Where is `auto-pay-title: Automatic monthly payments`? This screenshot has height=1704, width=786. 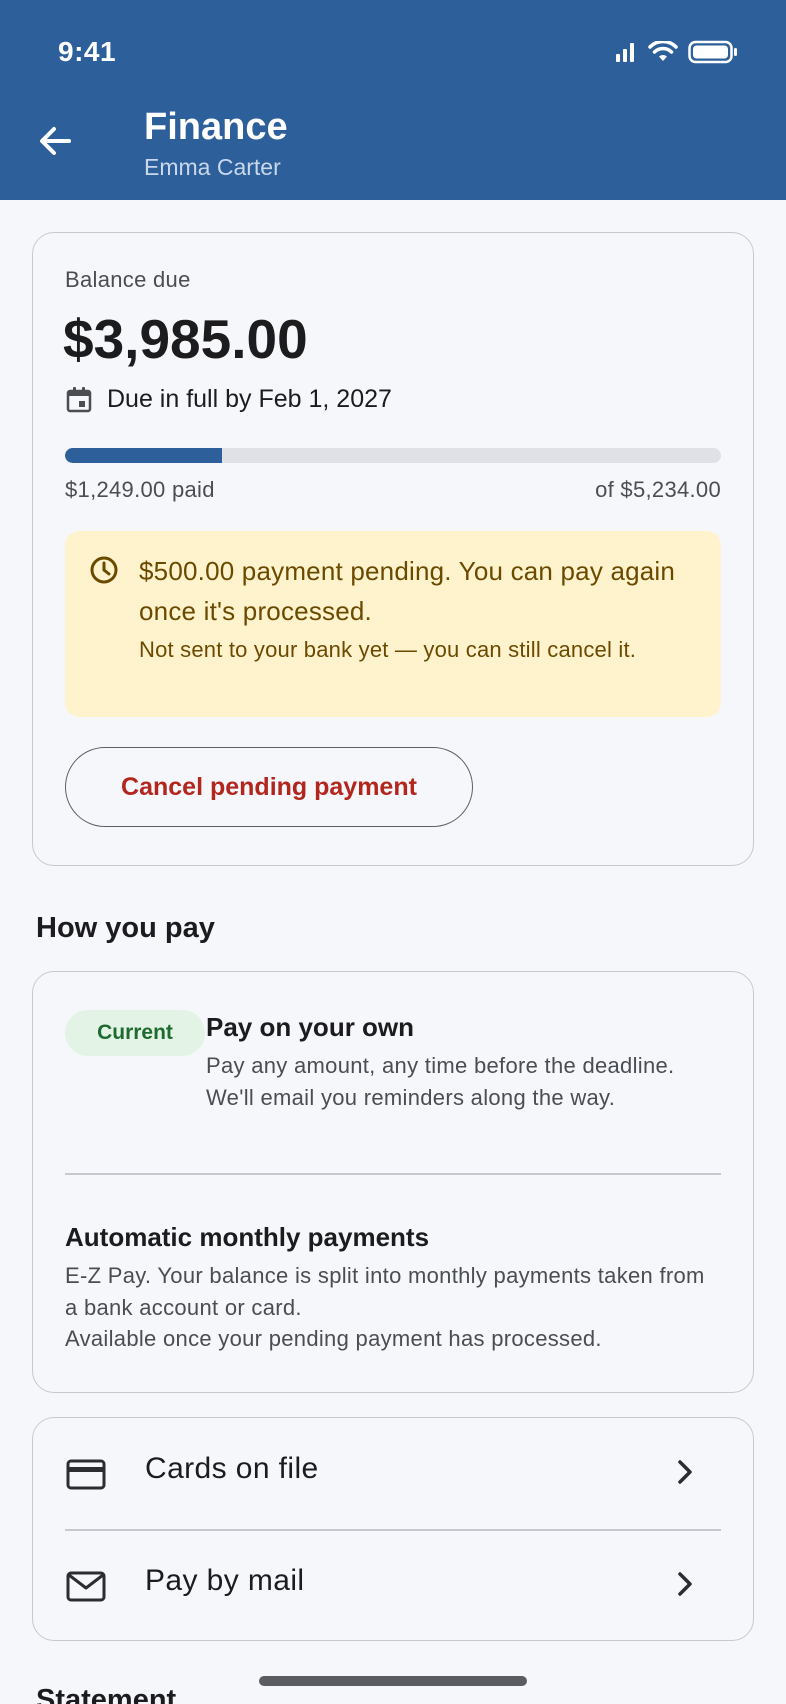
auto-pay-title: Automatic monthly payments is located at coordinates (247, 1237).